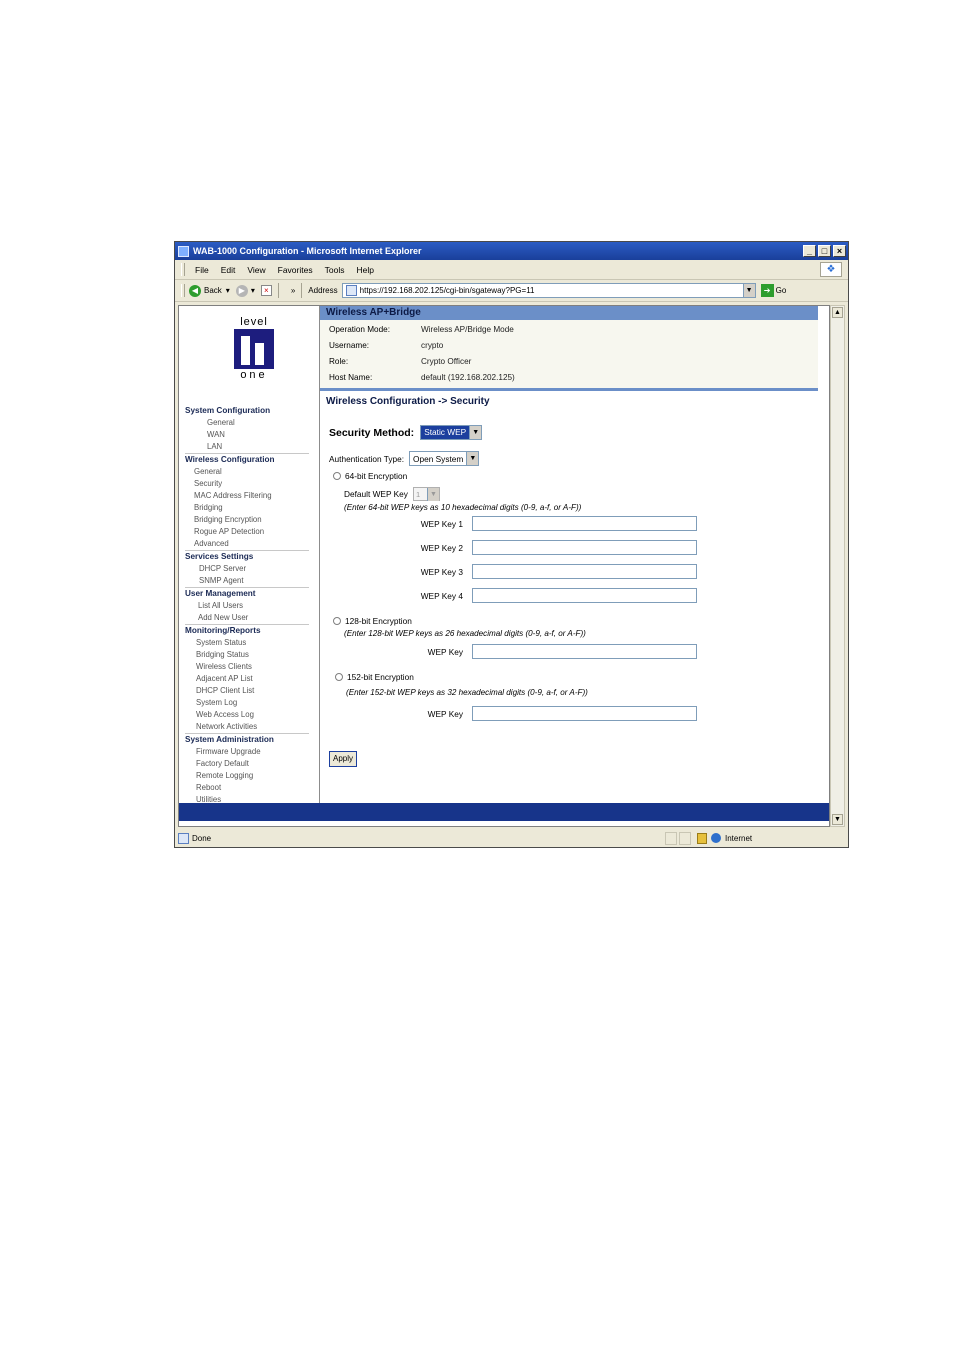 Image resolution: width=954 pixels, height=1351 pixels. Describe the element at coordinates (337, 476) in the screenshot. I see `enc64-radio` at that location.